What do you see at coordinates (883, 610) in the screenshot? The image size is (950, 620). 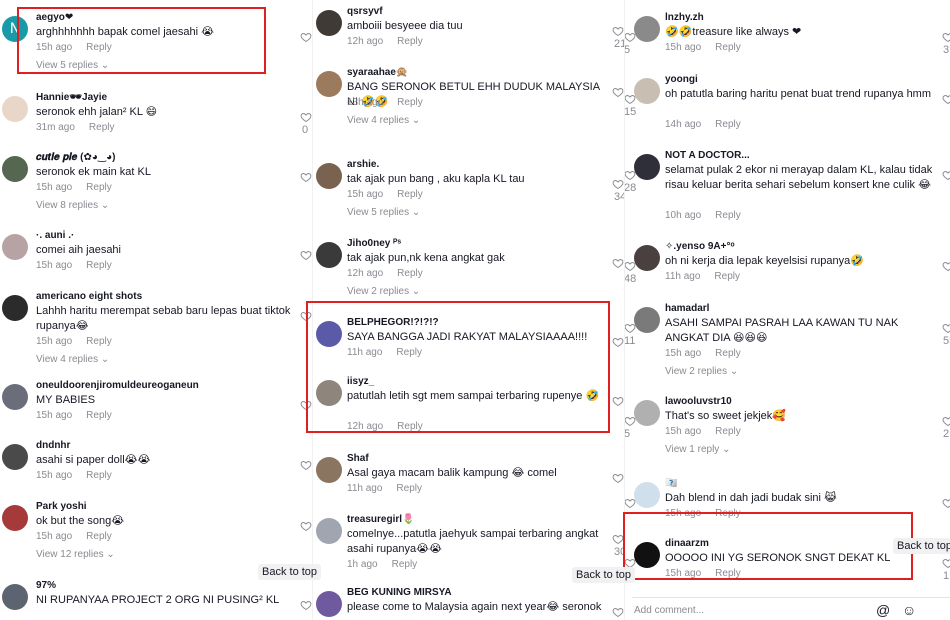 I see `at-sign-icon: @` at bounding box center [883, 610].